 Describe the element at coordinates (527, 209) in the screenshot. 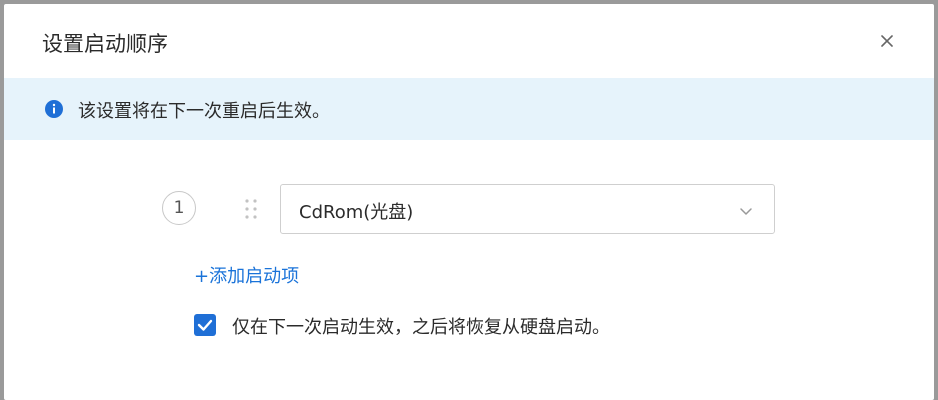

I see `boot-device-select: CdRom(光盘)` at that location.